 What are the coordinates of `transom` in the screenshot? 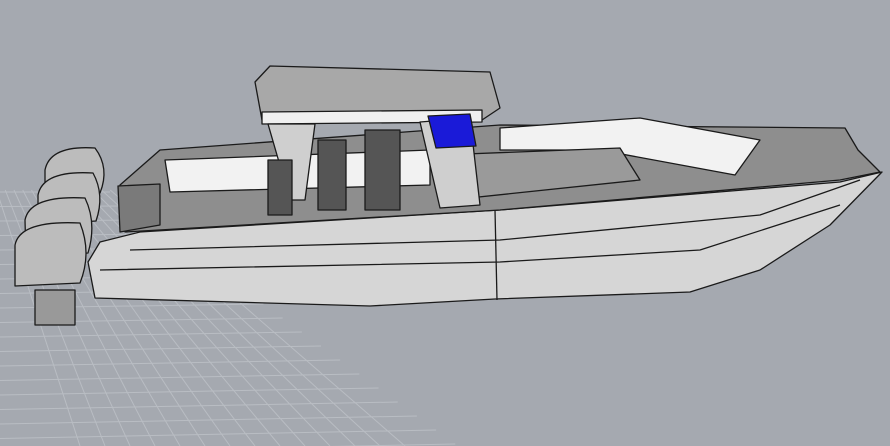 It's located at (139, 208).